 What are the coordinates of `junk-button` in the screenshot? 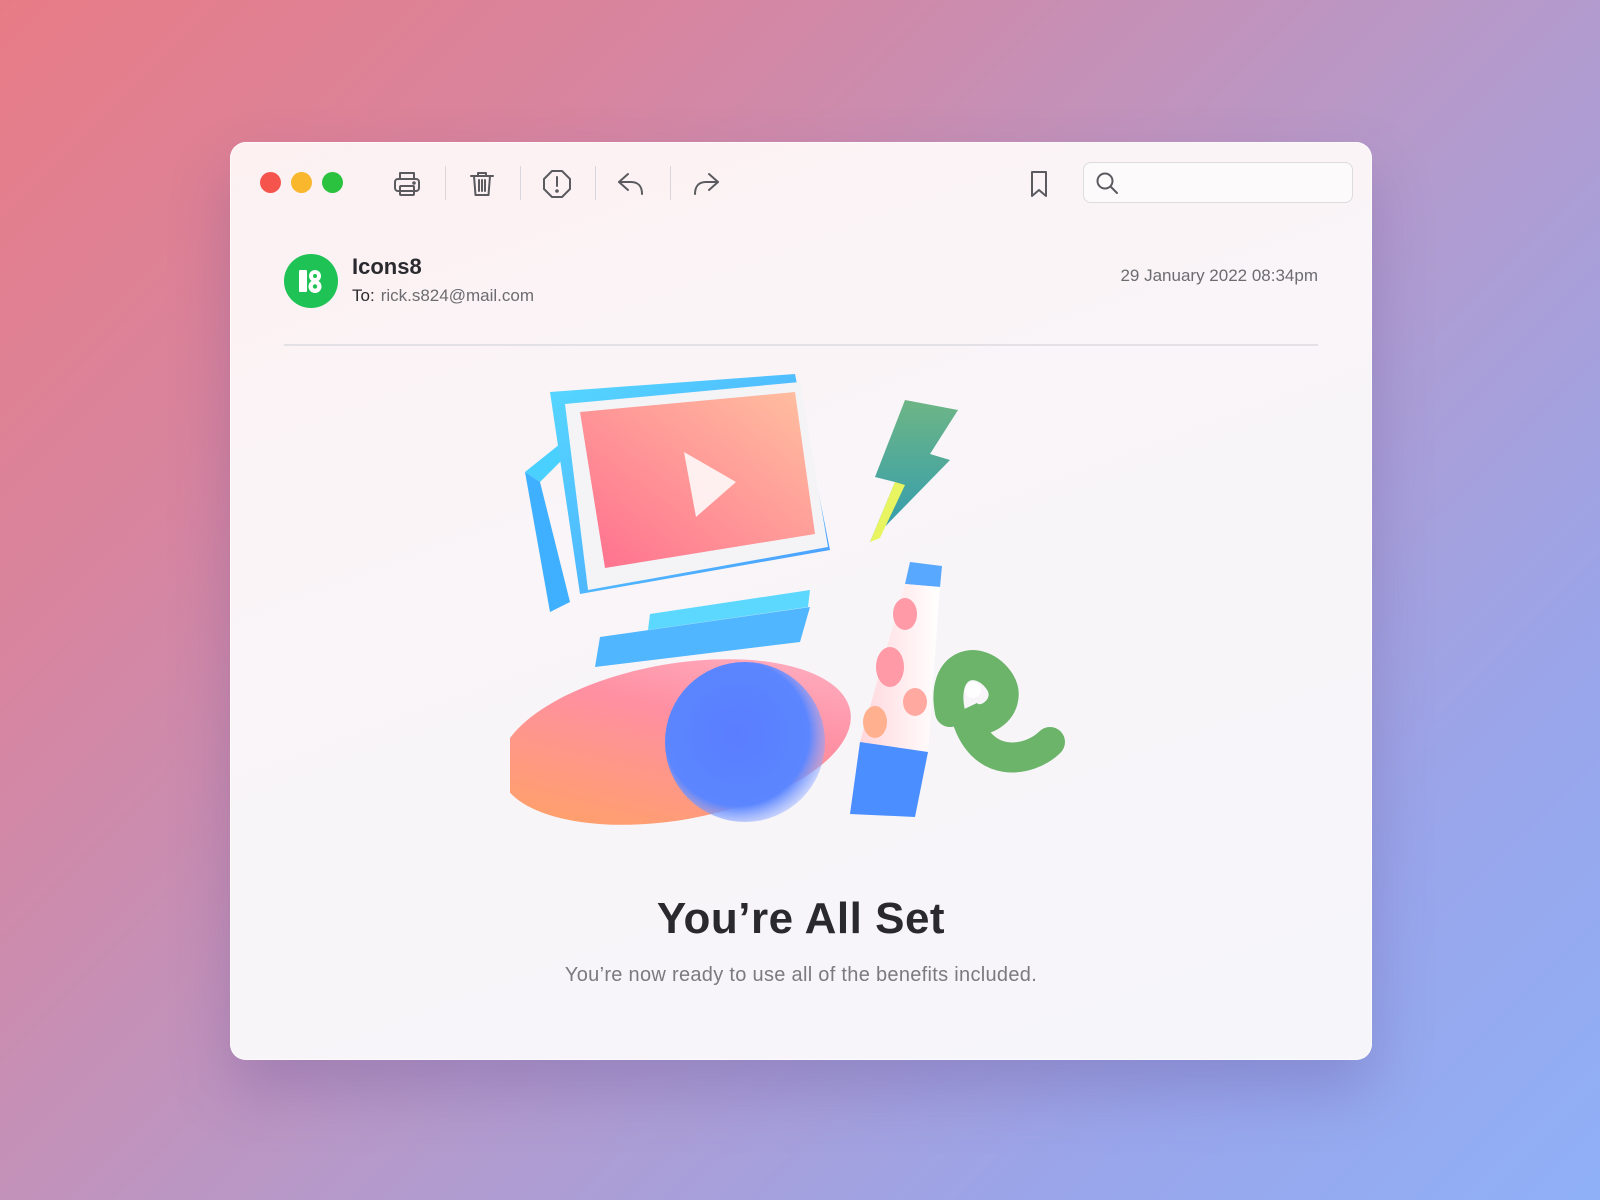 It's located at (557, 184).